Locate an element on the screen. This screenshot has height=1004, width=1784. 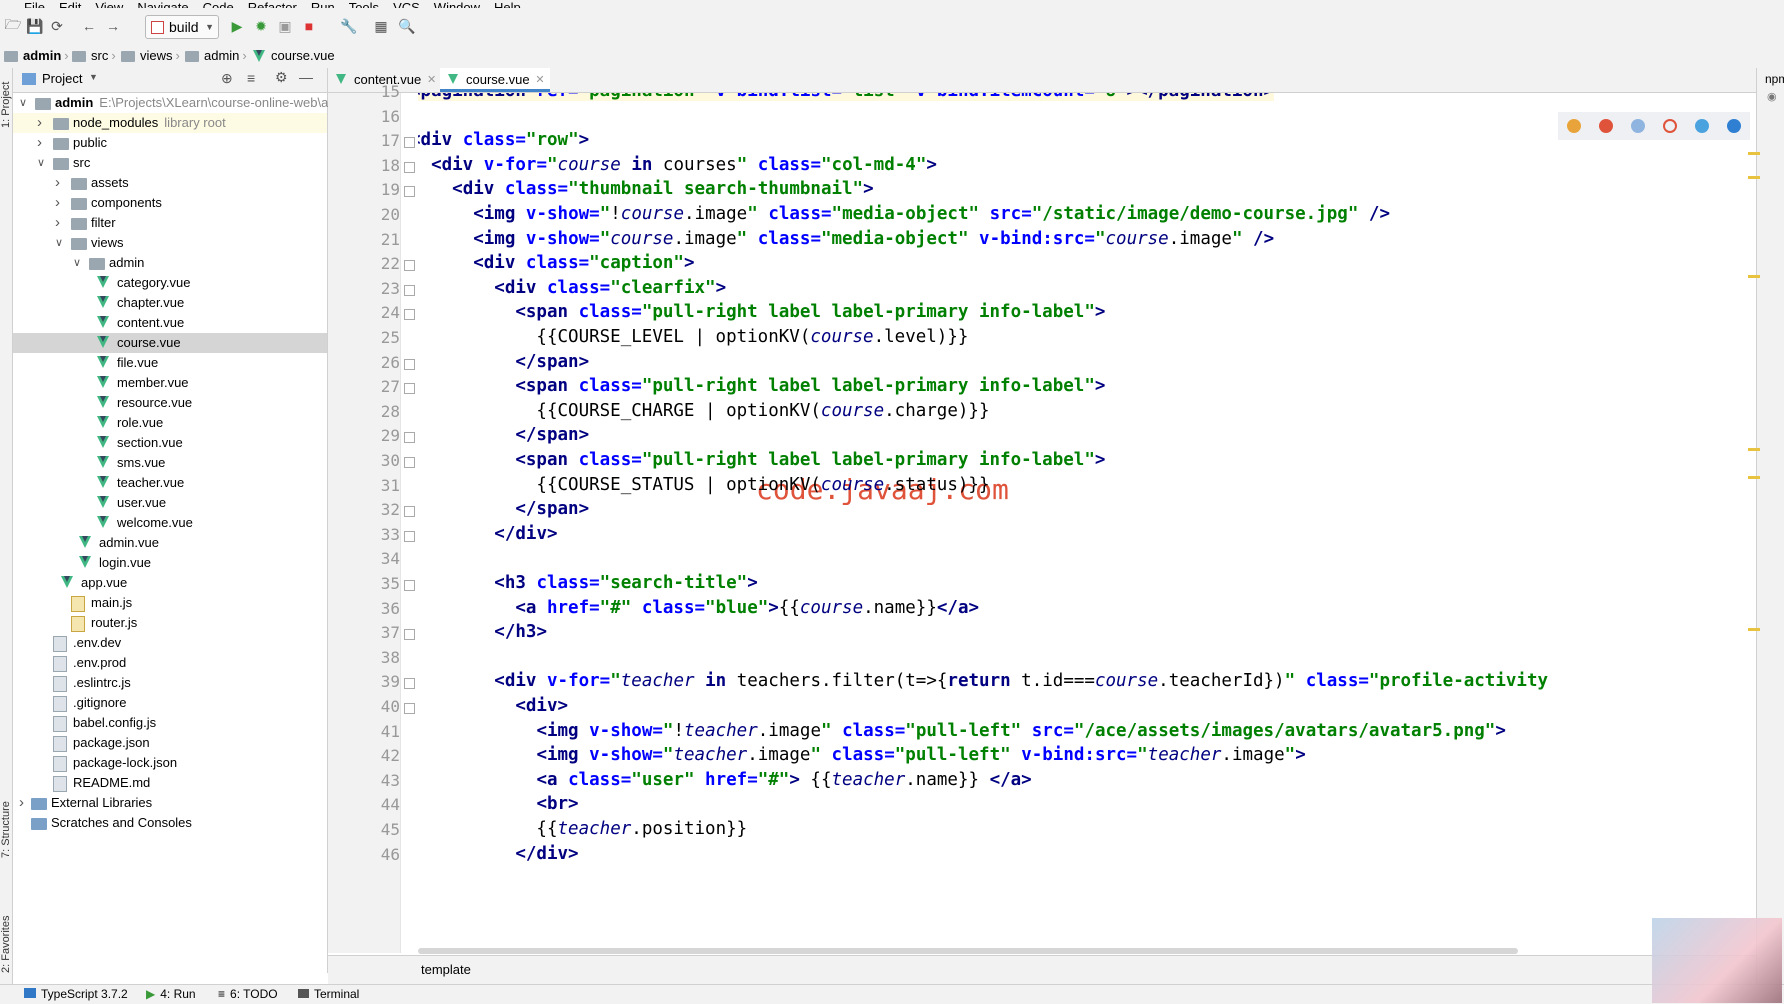
tree-item: Scratches and Consoles is located at coordinates (170, 823).